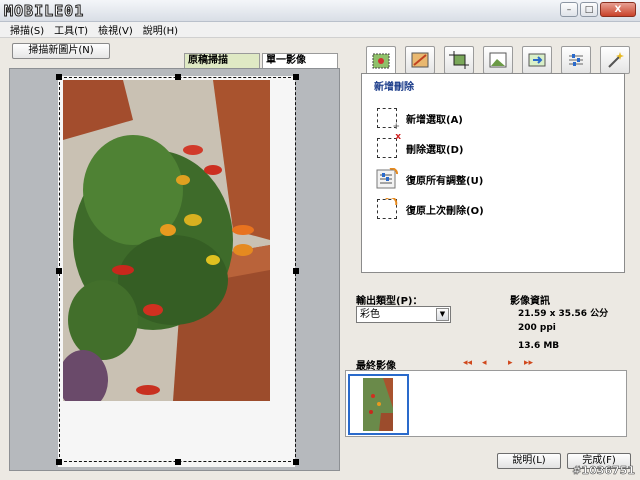  What do you see at coordinates (537, 328) in the screenshot?
I see `image-resolution: 200 ppi` at bounding box center [537, 328].